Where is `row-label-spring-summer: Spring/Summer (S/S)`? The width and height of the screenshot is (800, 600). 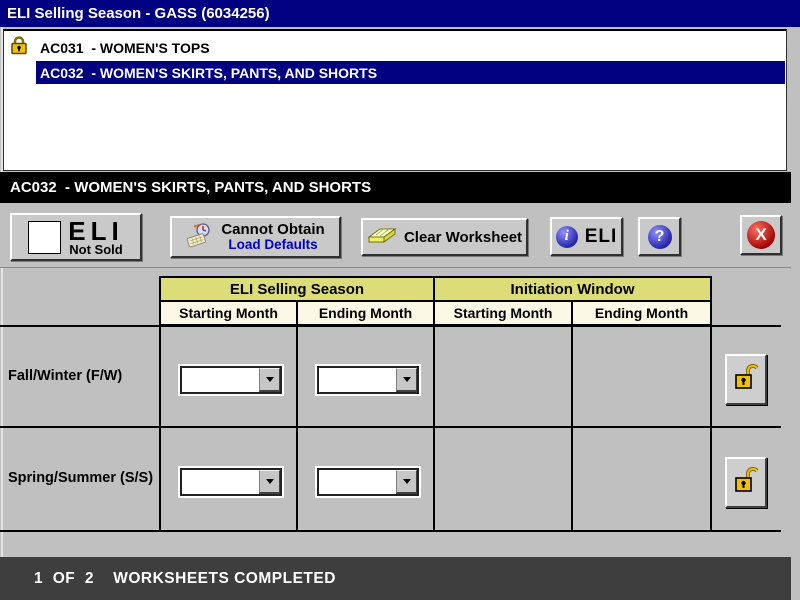
row-label-spring-summer: Spring/Summer (S/S) is located at coordinates (81, 478).